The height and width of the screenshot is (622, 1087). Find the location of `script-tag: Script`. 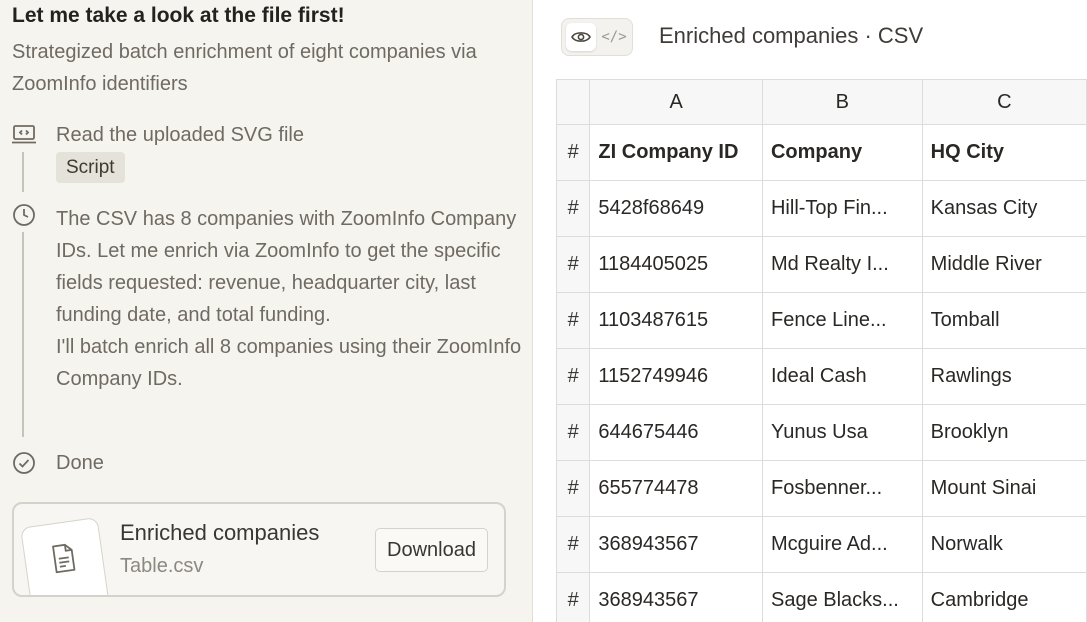

script-tag: Script is located at coordinates (90, 167).